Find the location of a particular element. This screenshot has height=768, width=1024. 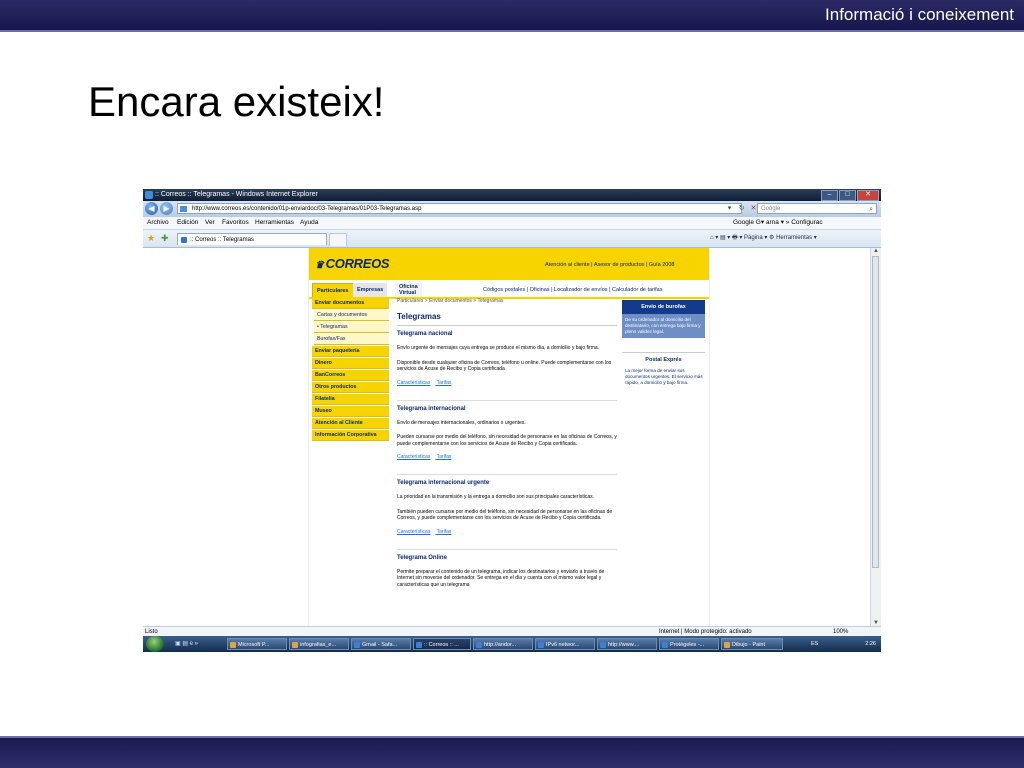

tab-oficina-virtual: Oficina Virtual is located at coordinates (408, 290).